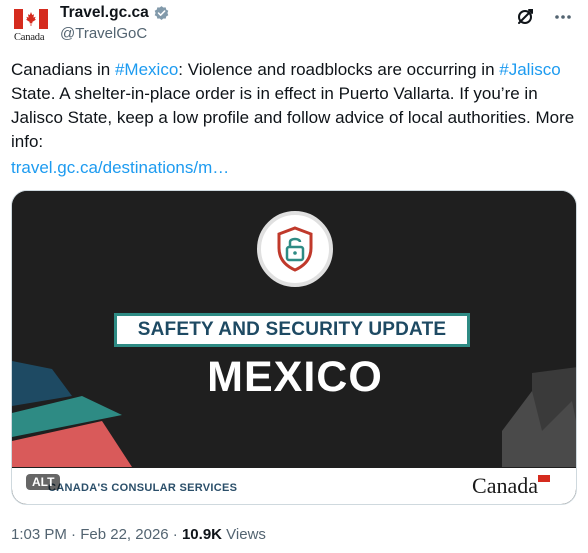  What do you see at coordinates (146, 69) in the screenshot?
I see `hashtag-mexico: #Mexico` at bounding box center [146, 69].